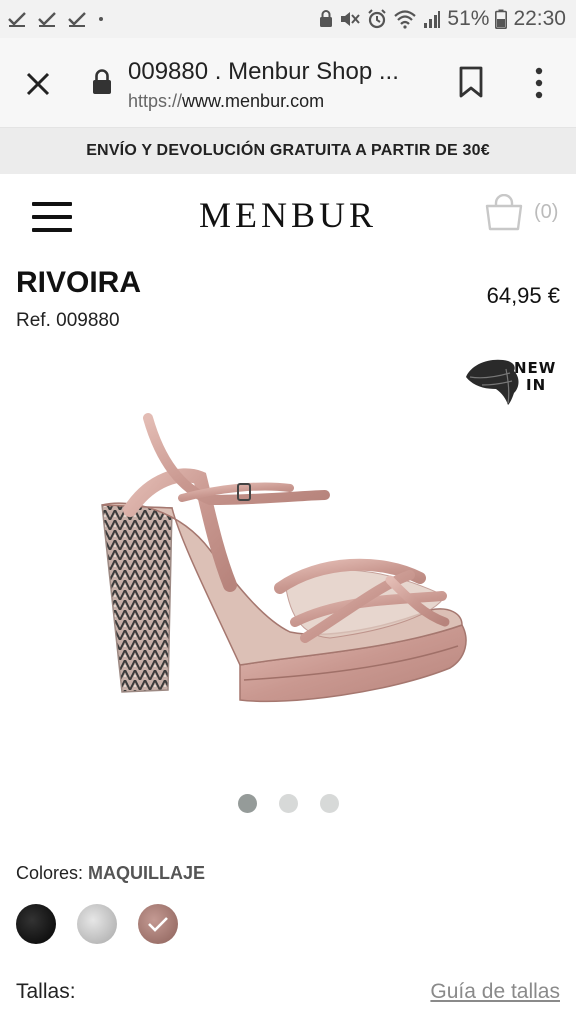 This screenshot has height=1024, width=576. What do you see at coordinates (471, 82) in the screenshot?
I see `bookmark-icon` at bounding box center [471, 82].